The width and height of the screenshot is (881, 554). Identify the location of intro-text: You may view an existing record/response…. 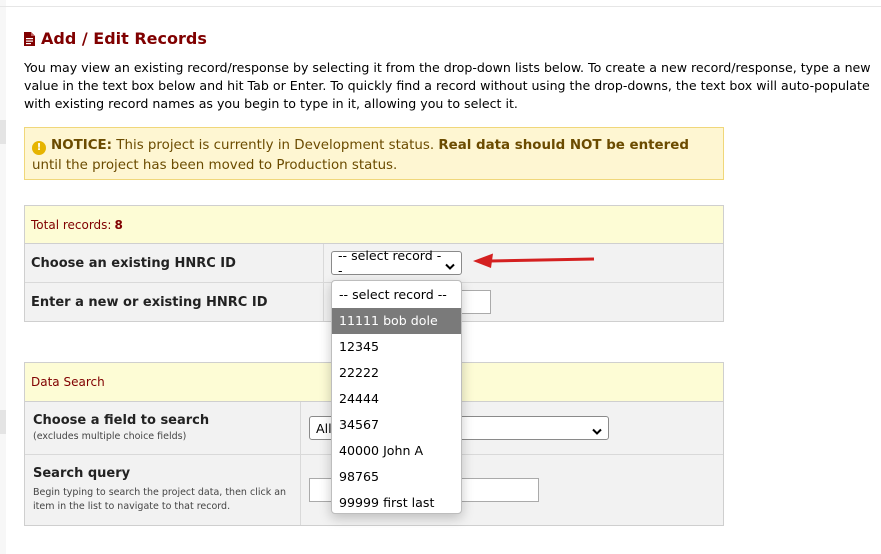
(447, 85).